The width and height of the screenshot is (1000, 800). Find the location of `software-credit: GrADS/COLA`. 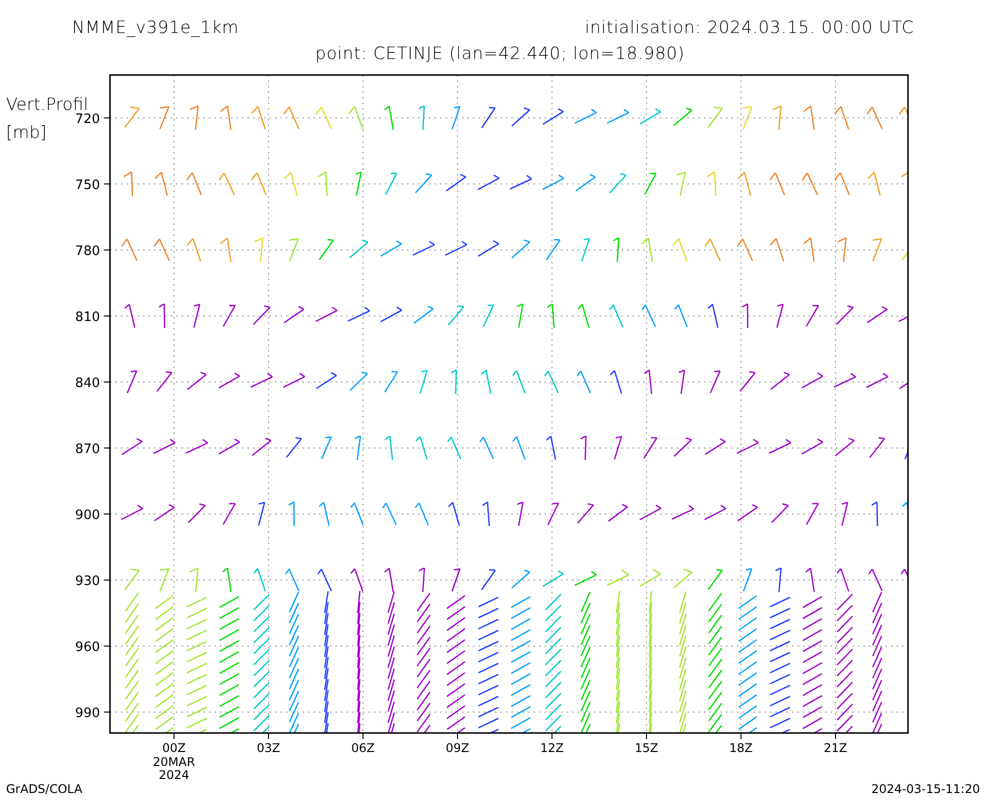

software-credit: GrADS/COLA is located at coordinates (44, 789).